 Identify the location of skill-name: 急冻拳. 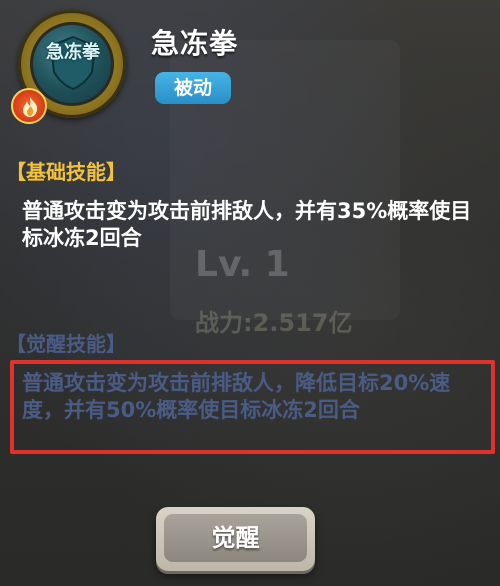
(195, 43).